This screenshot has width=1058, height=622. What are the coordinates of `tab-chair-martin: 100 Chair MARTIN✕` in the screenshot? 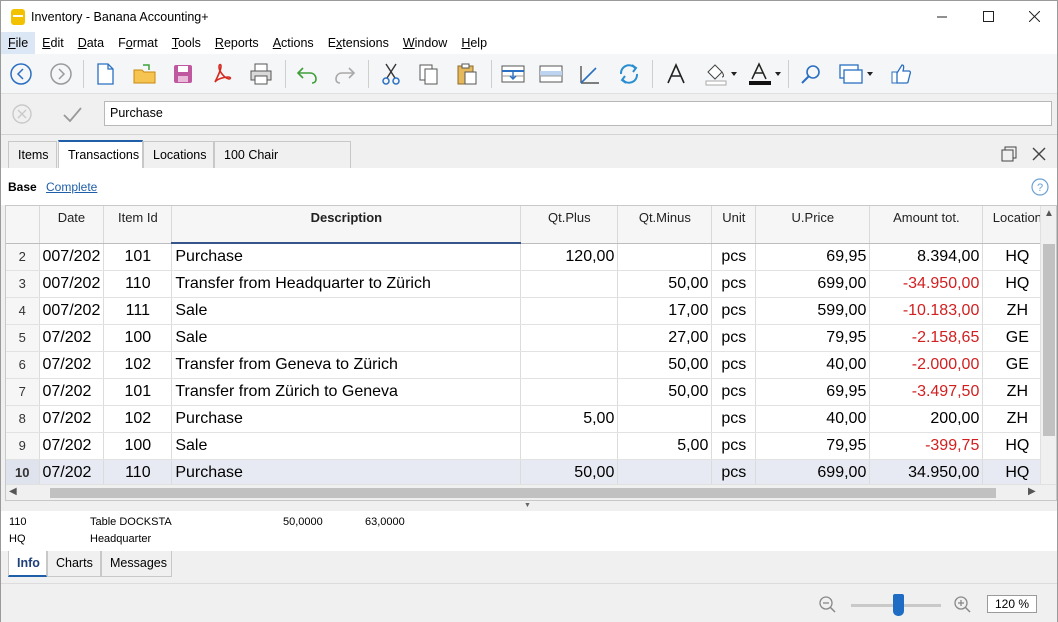 It's located at (282, 164).